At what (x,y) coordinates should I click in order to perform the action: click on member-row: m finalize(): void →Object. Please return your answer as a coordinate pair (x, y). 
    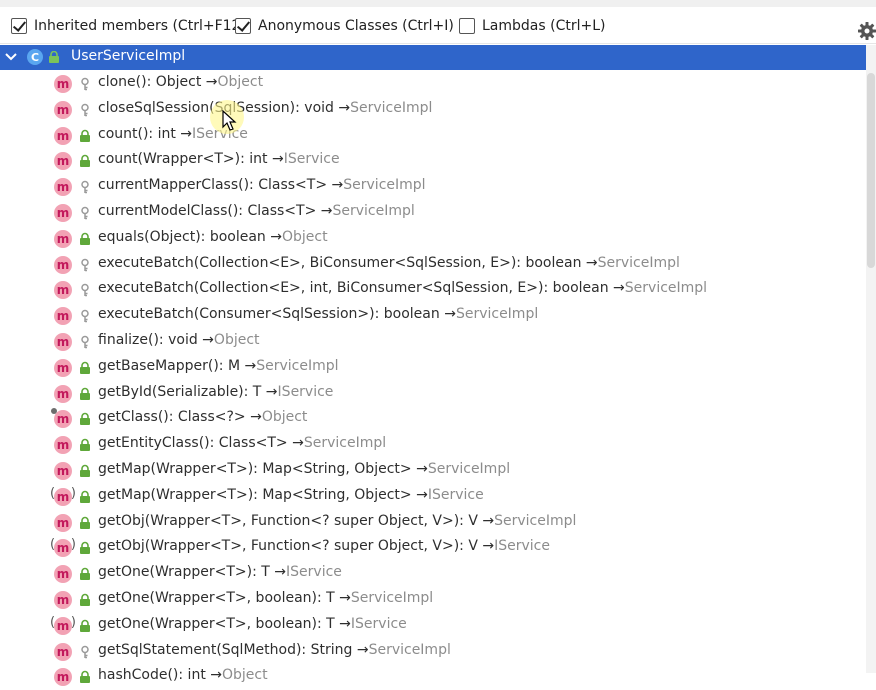
    Looking at the image, I should click on (433, 342).